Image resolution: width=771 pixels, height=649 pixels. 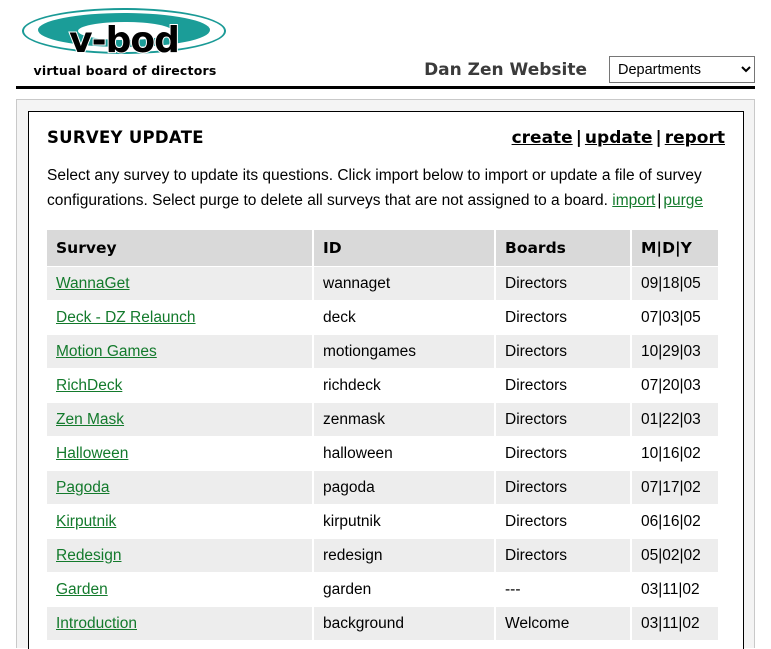 I want to click on table-row: WannaGet wannaget Directors 09|18|05, so click(x=382, y=283).